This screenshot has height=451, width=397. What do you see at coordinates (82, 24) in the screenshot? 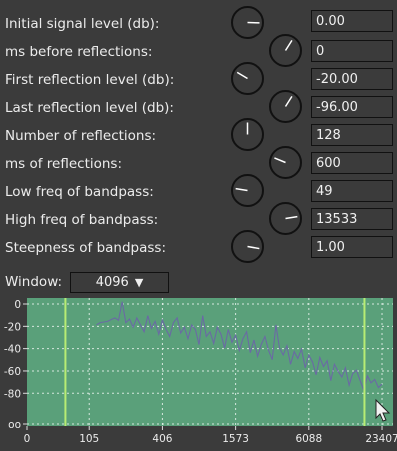
I see `param-label: Initial signal level (db):` at bounding box center [82, 24].